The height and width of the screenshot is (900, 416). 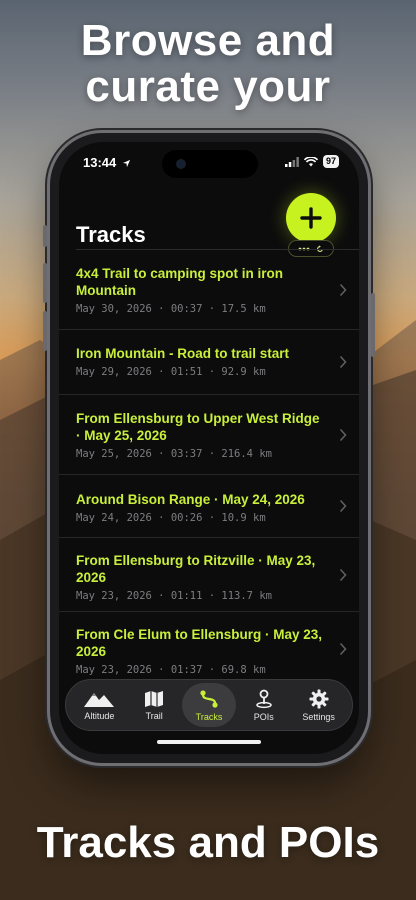 What do you see at coordinates (171, 670) in the screenshot?
I see `track-meta: May 23, 2026 · 01:37 · 69.8 km` at bounding box center [171, 670].